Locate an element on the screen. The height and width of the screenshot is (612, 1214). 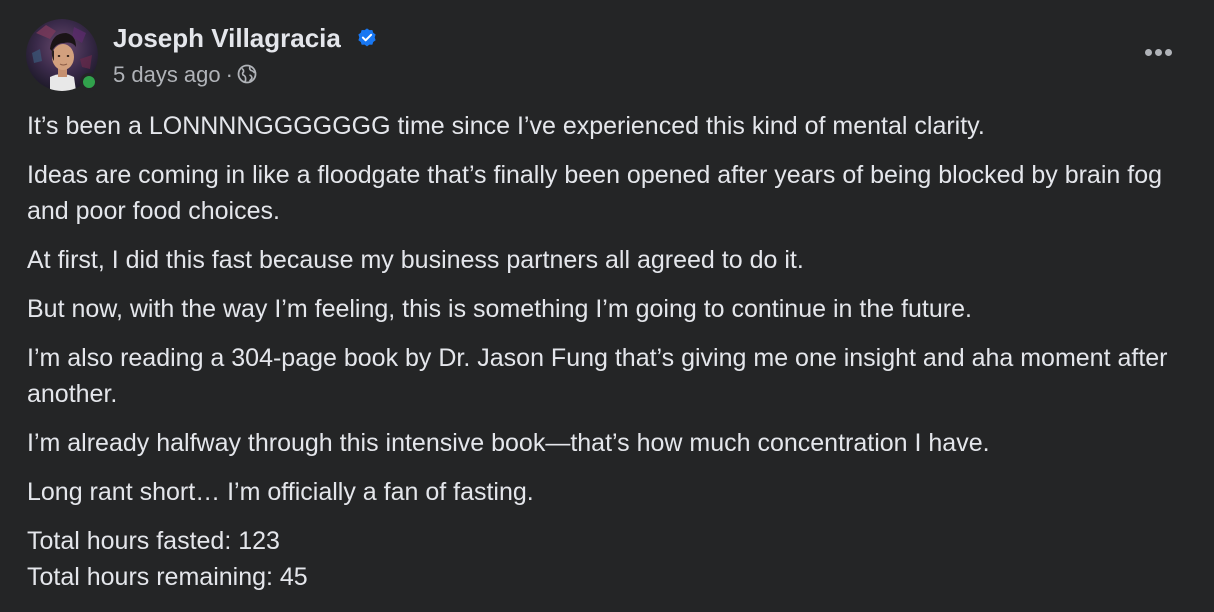
verified-badge-icon is located at coordinates (367, 37).